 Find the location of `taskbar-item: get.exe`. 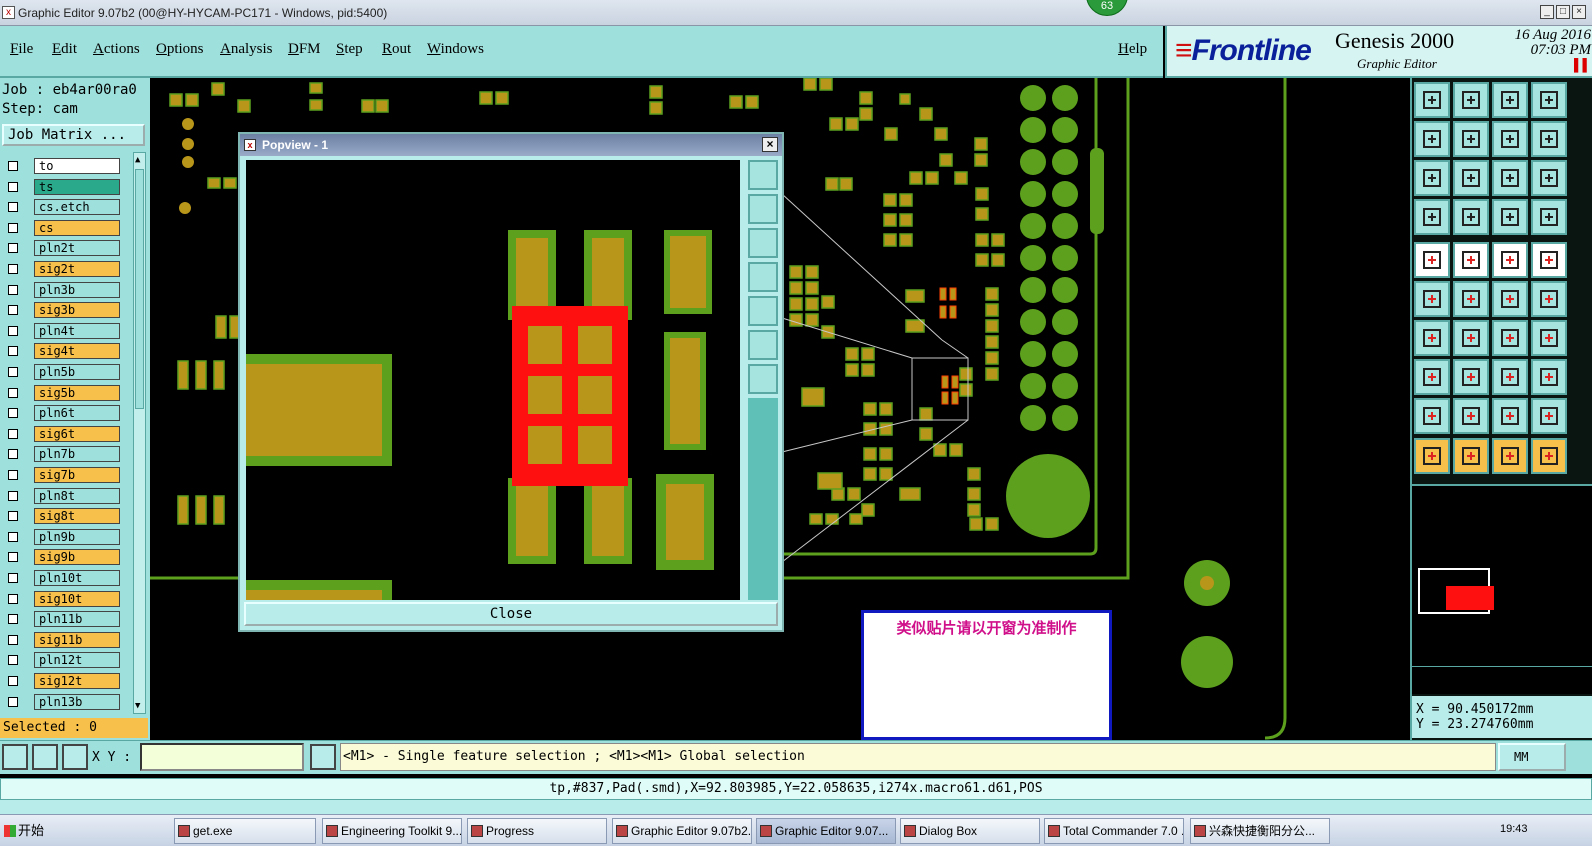

taskbar-item: get.exe is located at coordinates (245, 831).